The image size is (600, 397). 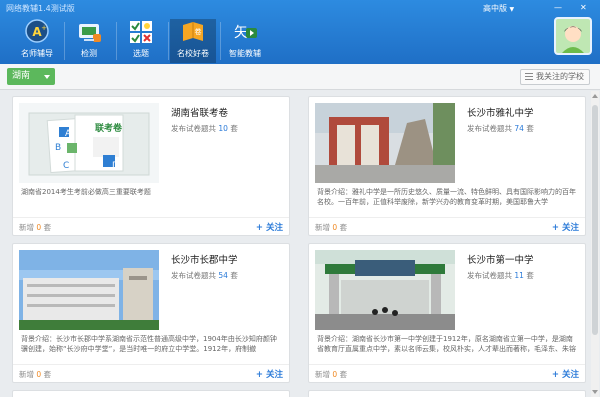 What do you see at coordinates (512, 9) in the screenshot?
I see `chevron-down-icon: ▼` at bounding box center [512, 9].